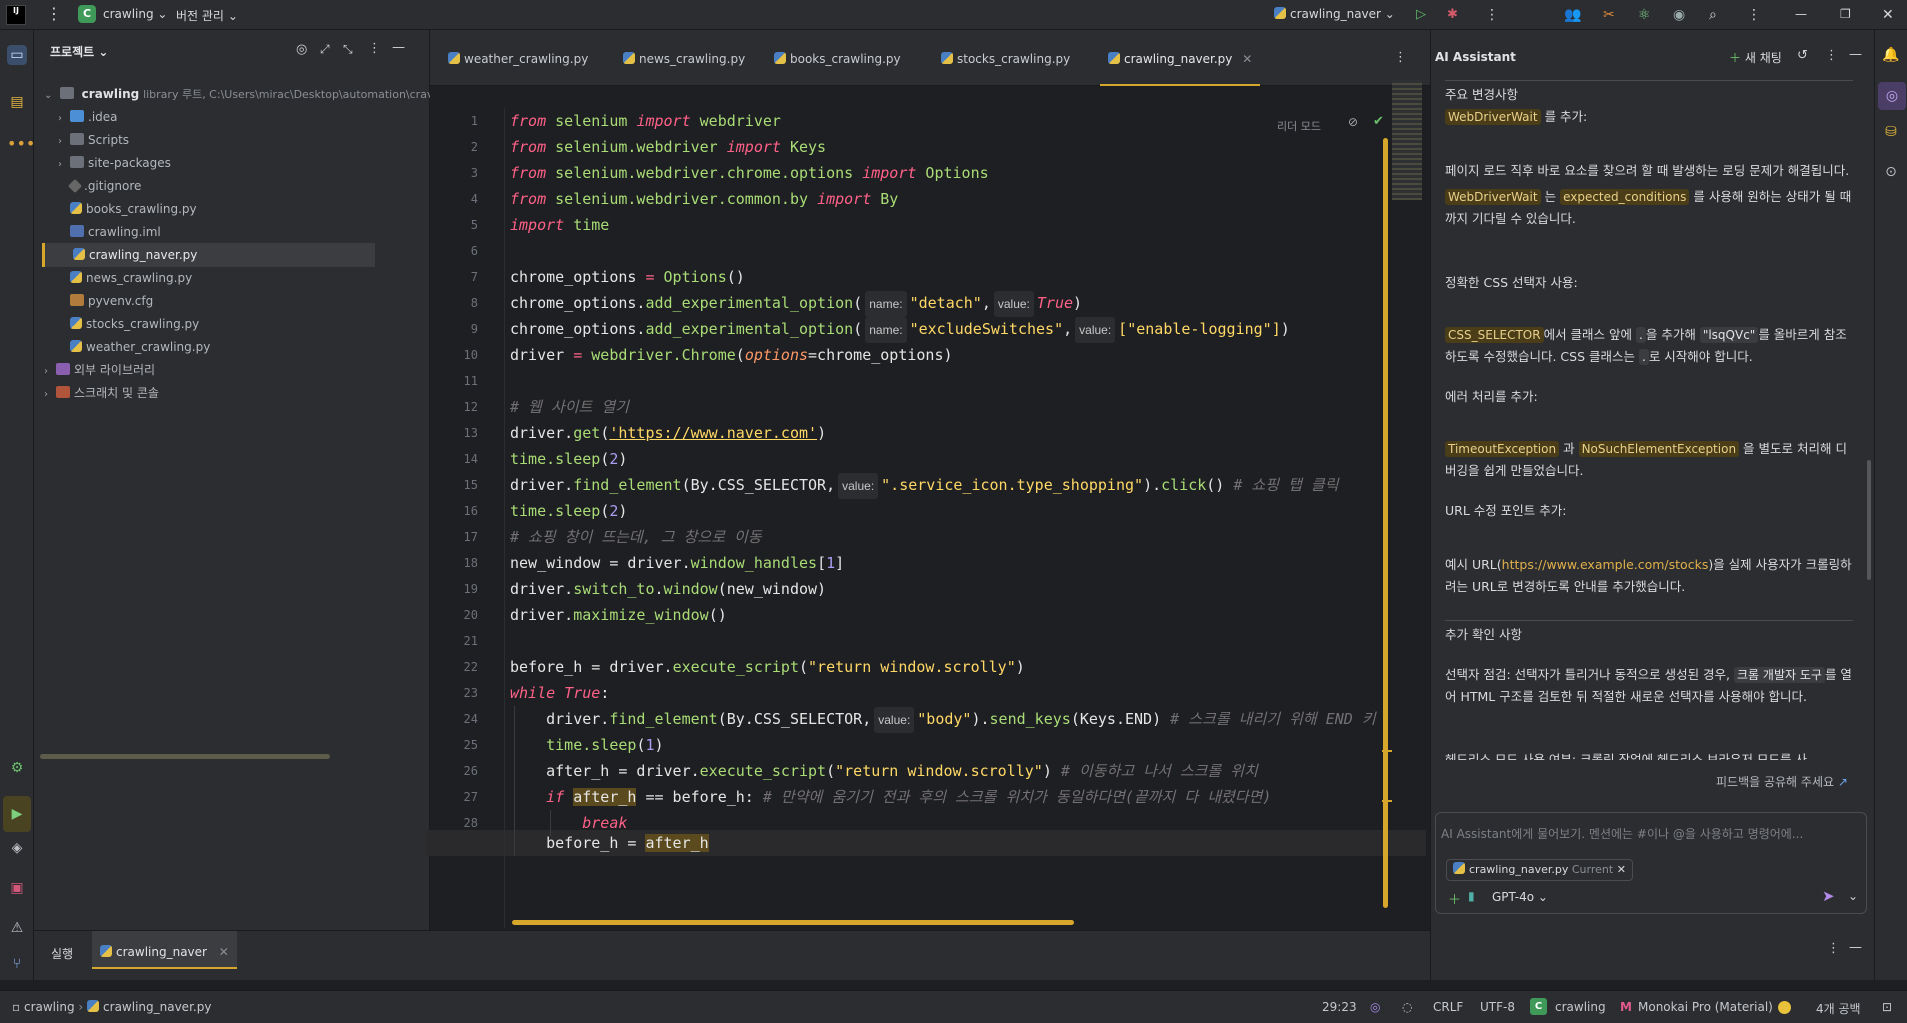 The height and width of the screenshot is (1023, 1907). What do you see at coordinates (463, 485) in the screenshot?
I see `line-number: 15` at bounding box center [463, 485].